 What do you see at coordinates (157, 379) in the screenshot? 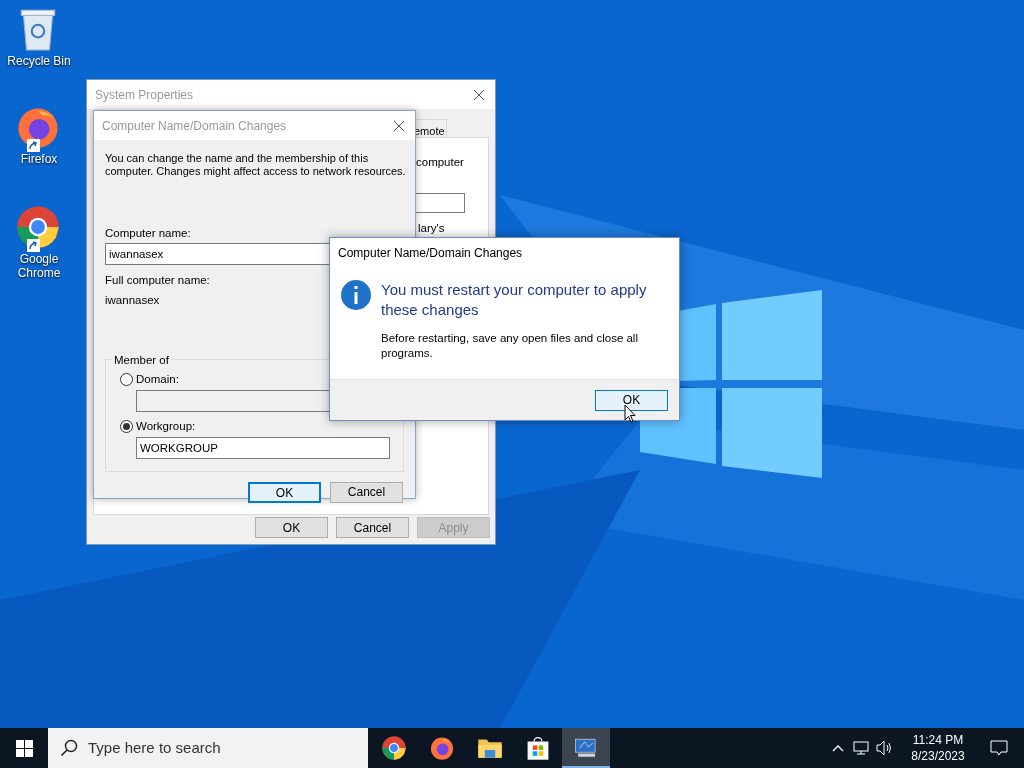
I see `radio-label: Domain:` at bounding box center [157, 379].